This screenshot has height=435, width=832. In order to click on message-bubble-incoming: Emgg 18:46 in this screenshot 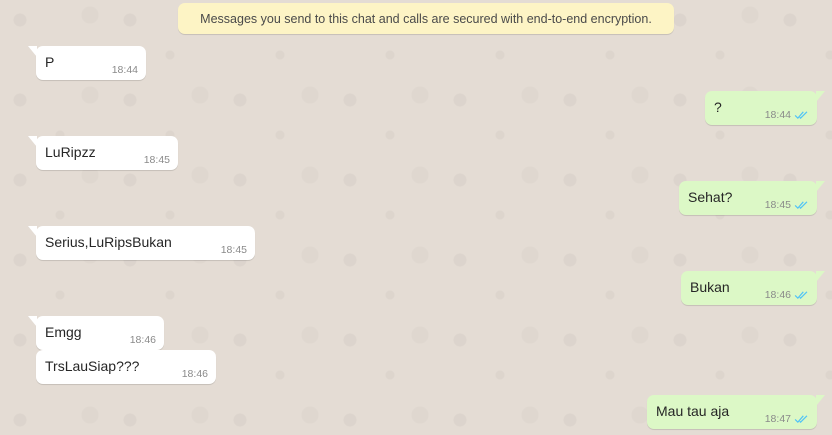, I will do `click(96, 333)`.